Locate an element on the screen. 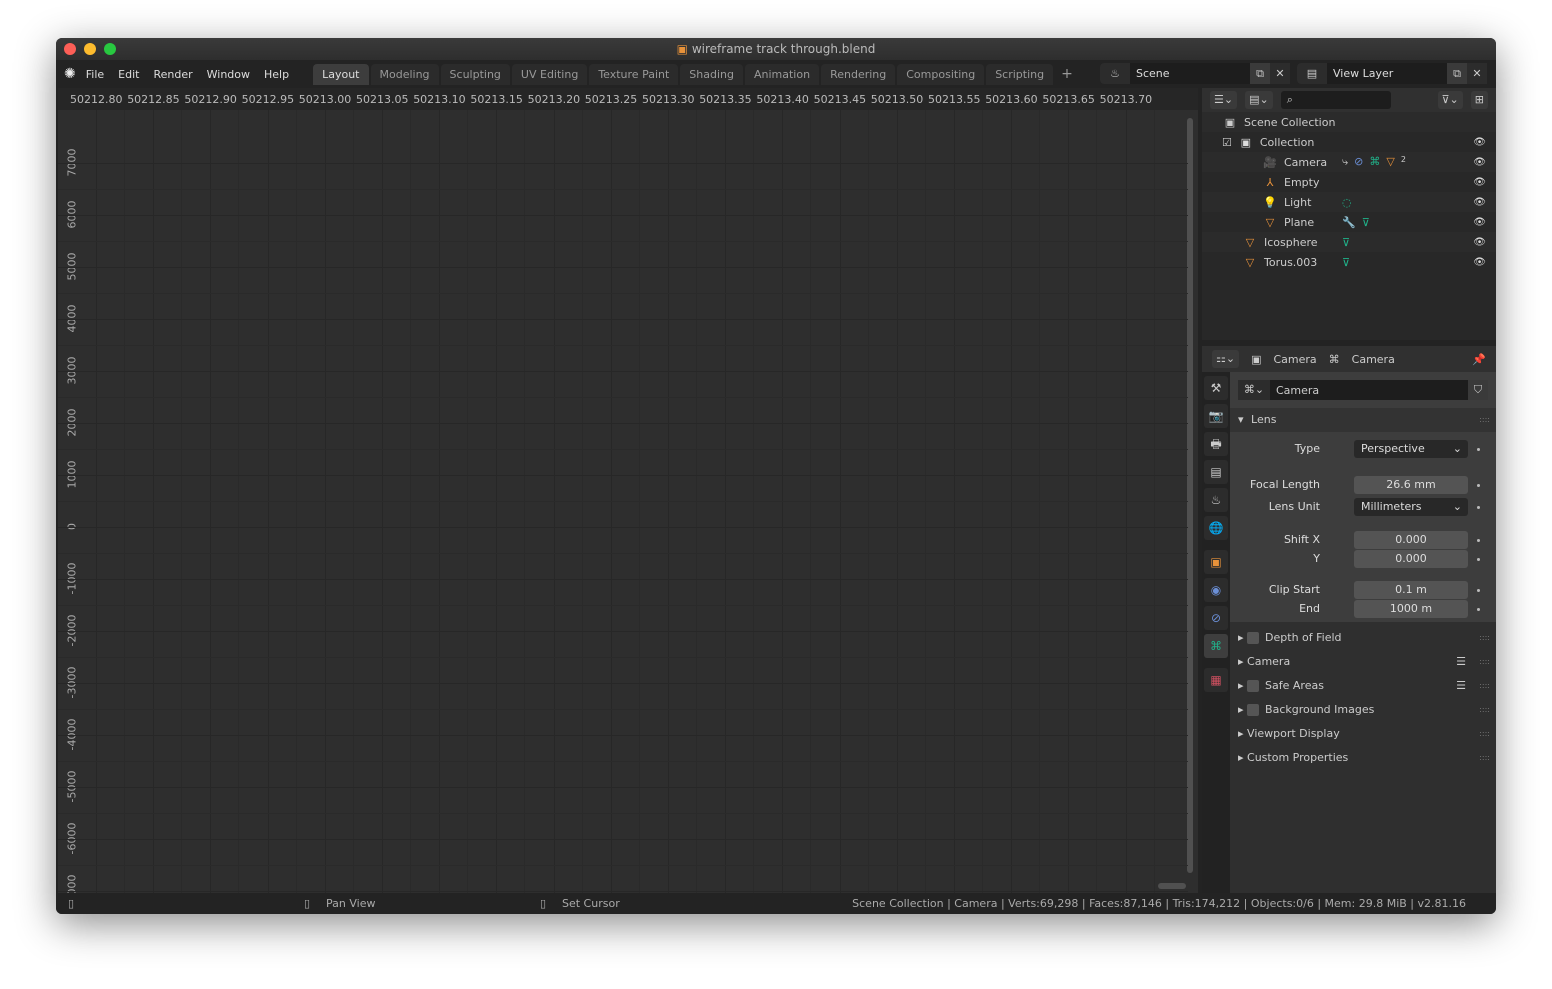 The image size is (1552, 989). blender-logo-icon: ✺ is located at coordinates (70, 74).